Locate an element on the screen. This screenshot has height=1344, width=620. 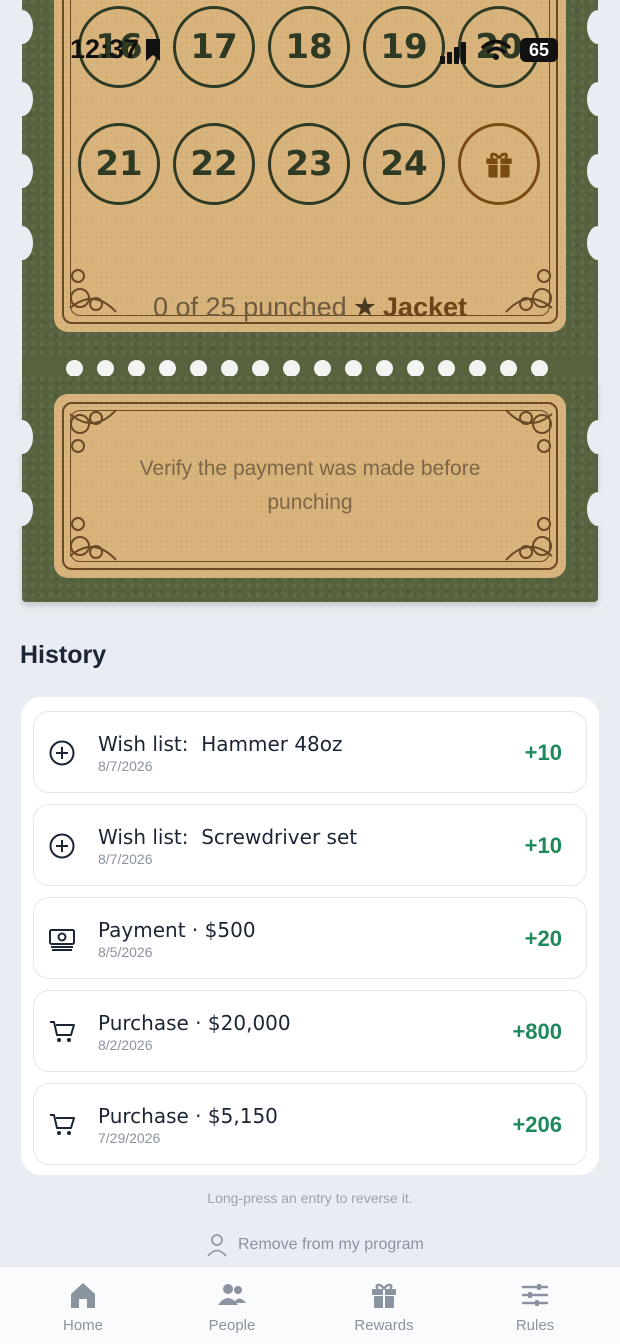
tab-home: Home is located at coordinates (83, 1306).